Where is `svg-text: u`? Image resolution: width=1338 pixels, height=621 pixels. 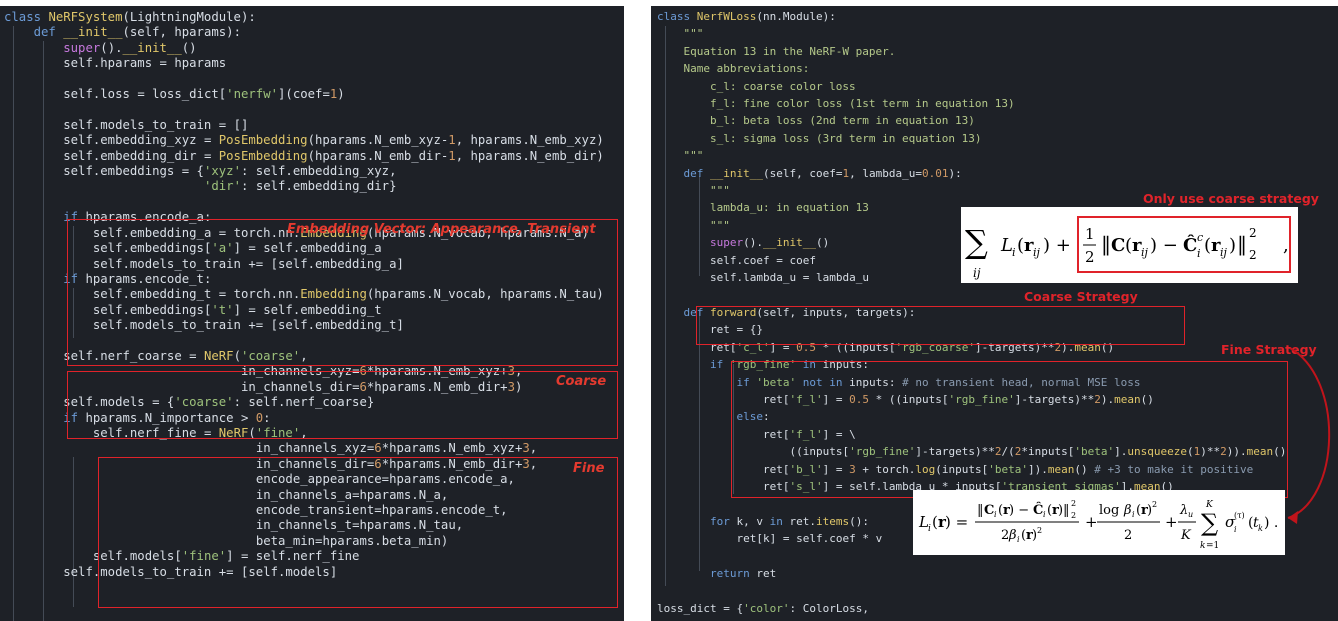 svg-text: u is located at coordinates (1190, 514).